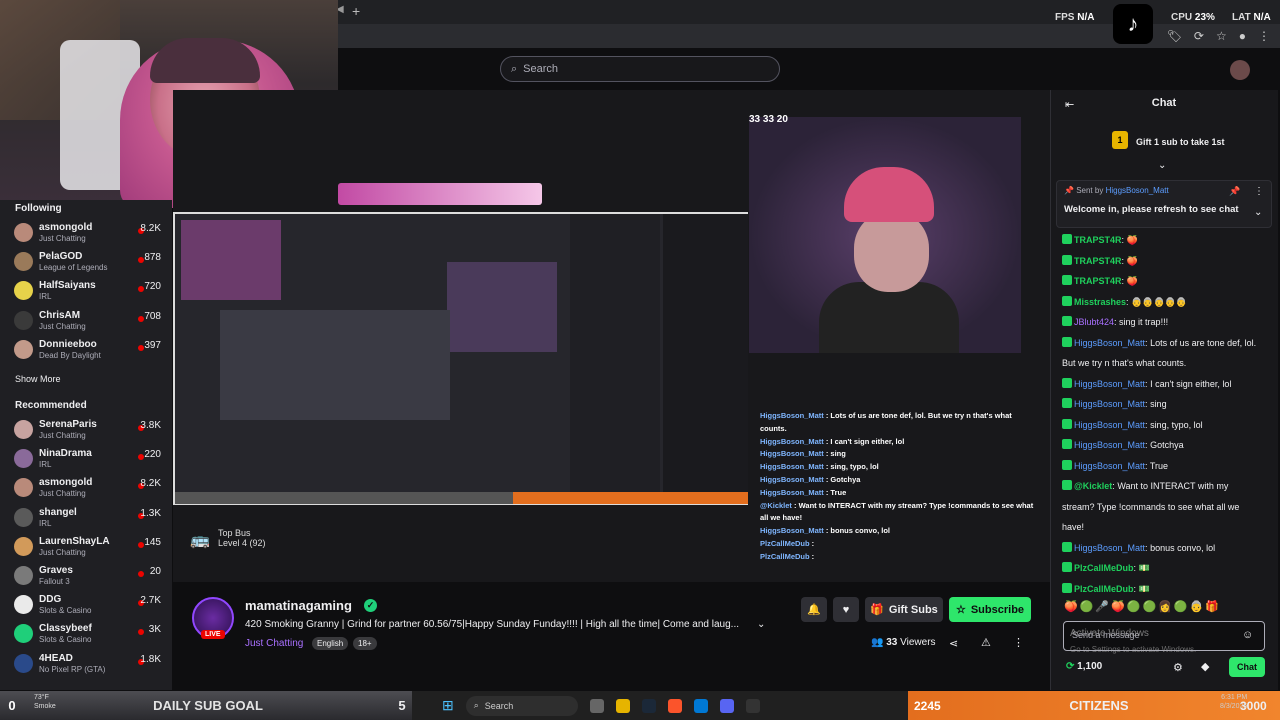 This screenshot has height=720, width=1280. I want to click on chat-message: JBlubt424: sing it trap!!!, so click(1162, 322).